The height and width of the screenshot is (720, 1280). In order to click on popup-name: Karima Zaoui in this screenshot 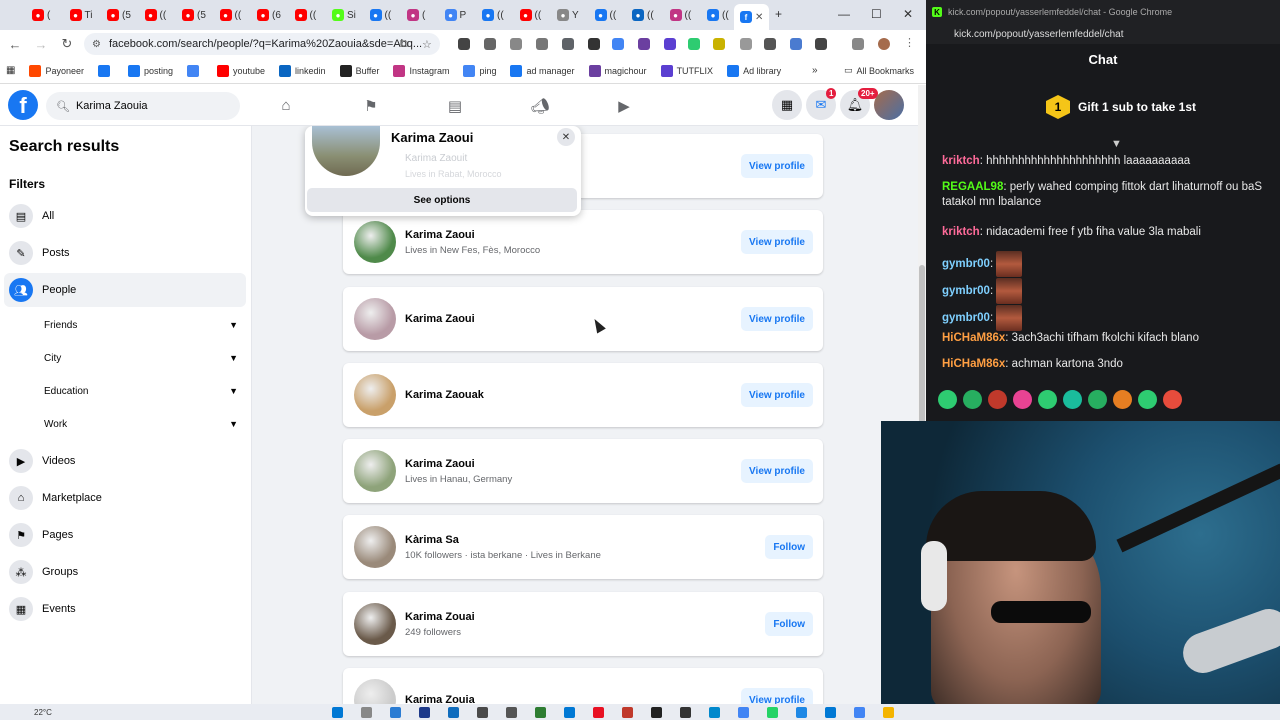, I will do `click(432, 137)`.